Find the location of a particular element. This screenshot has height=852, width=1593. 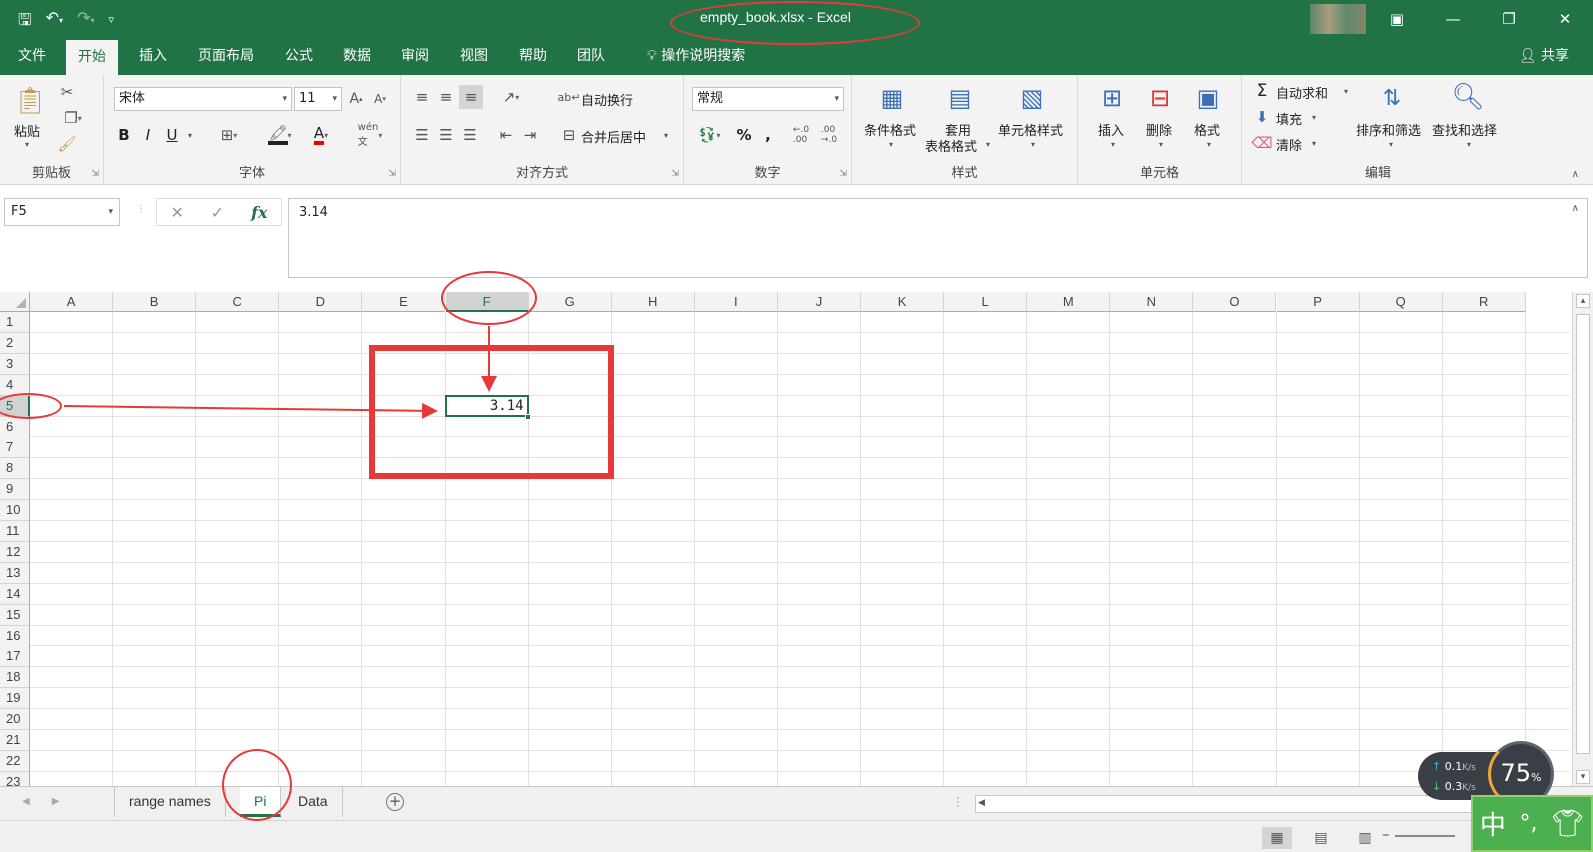

paste-dropdown-icon: ▾ is located at coordinates (27, 144).